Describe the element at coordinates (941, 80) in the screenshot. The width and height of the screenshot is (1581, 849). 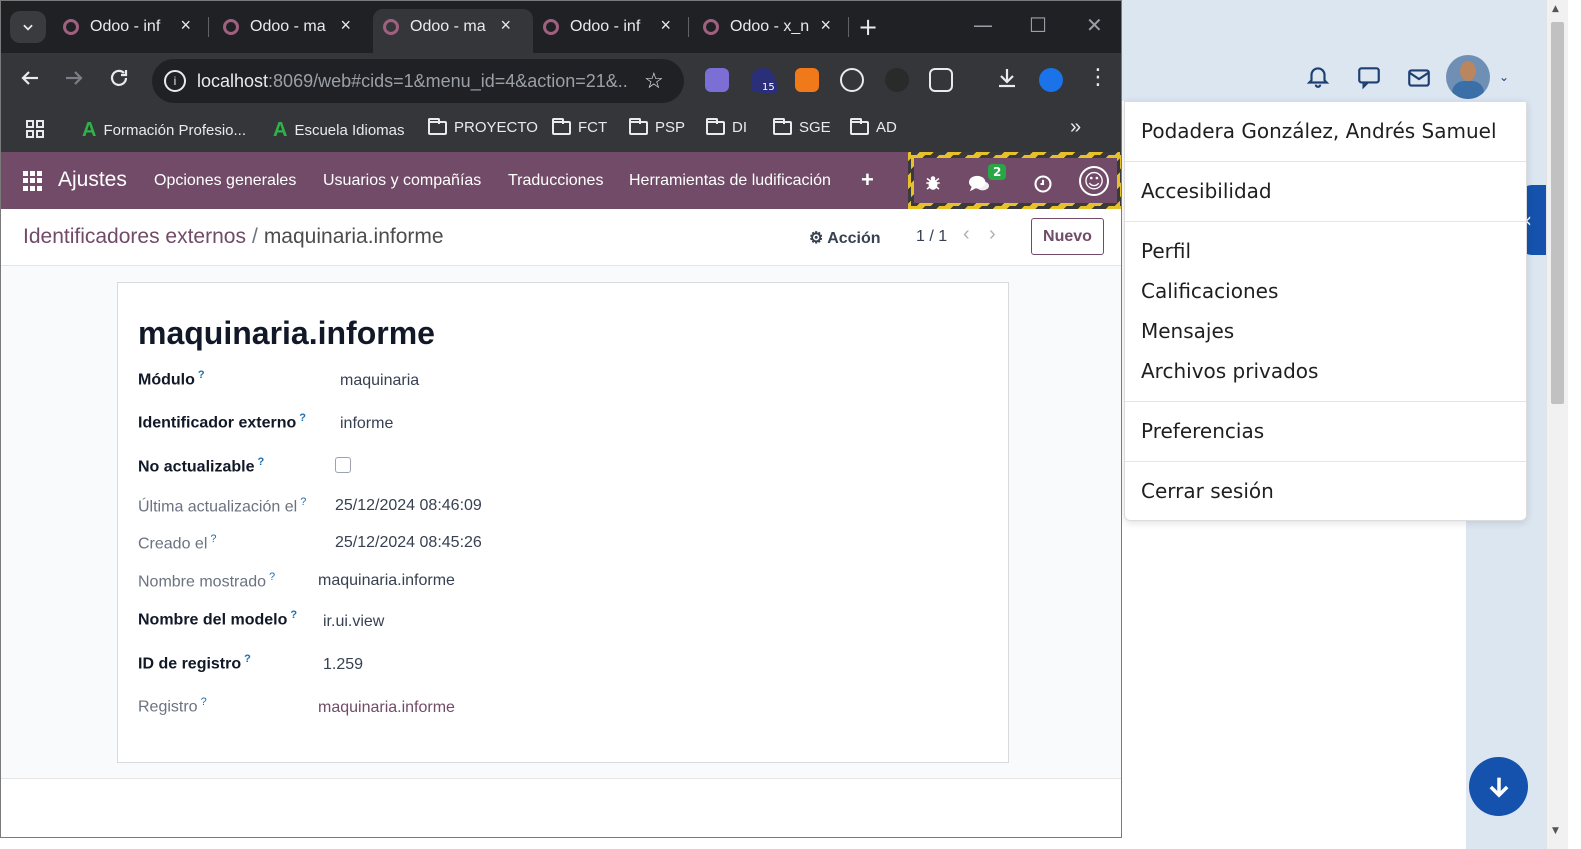
I see `extensions-puzzle-icon` at that location.